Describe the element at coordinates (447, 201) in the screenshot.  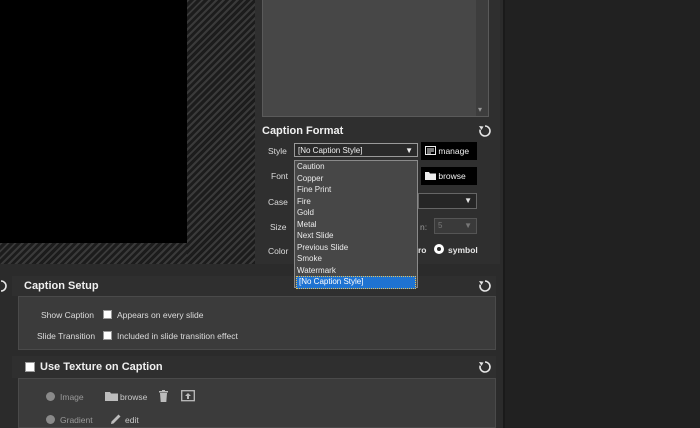
I see `case-select: ▼` at that location.